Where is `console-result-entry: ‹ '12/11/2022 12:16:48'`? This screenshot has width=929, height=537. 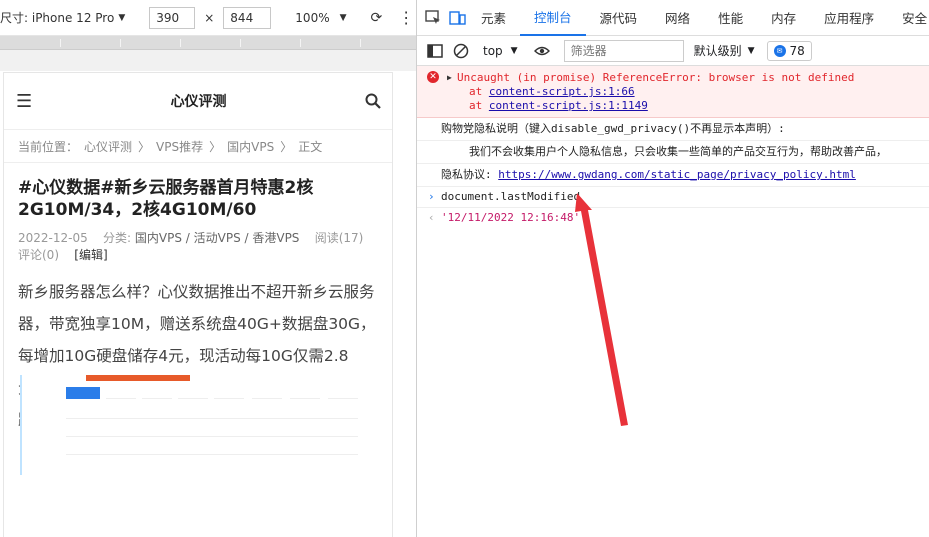
console-result-entry: ‹ '12/11/2022 12:16:48' is located at coordinates (673, 218).